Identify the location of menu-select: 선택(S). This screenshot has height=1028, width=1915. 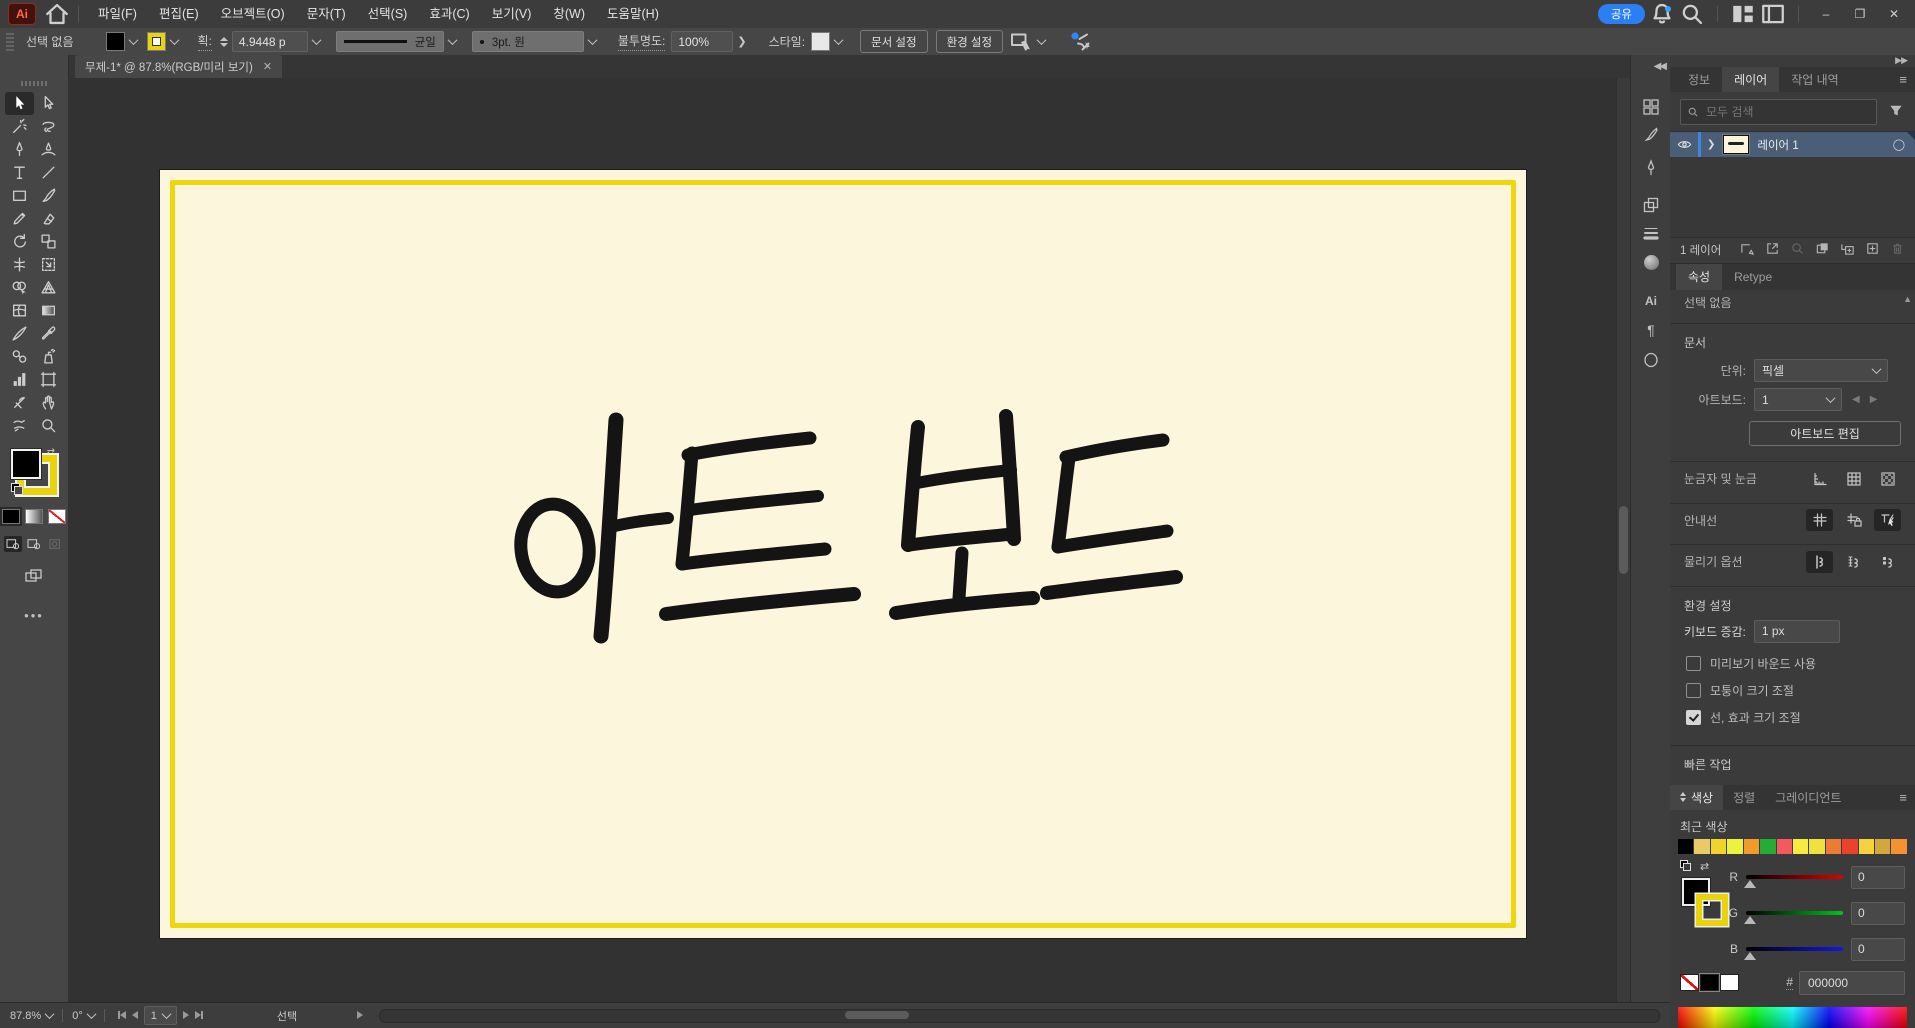
(388, 14).